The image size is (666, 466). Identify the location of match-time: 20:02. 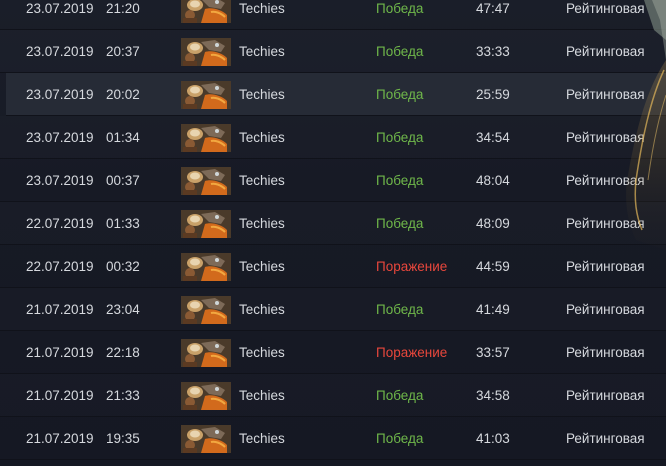
(123, 94).